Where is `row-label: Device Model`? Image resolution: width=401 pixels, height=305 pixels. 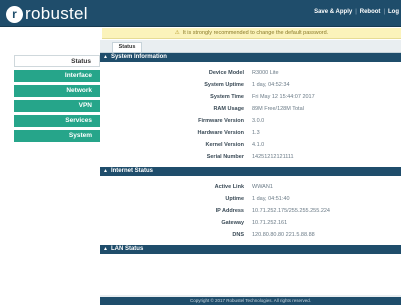
row-label: Device Model is located at coordinates (226, 73).